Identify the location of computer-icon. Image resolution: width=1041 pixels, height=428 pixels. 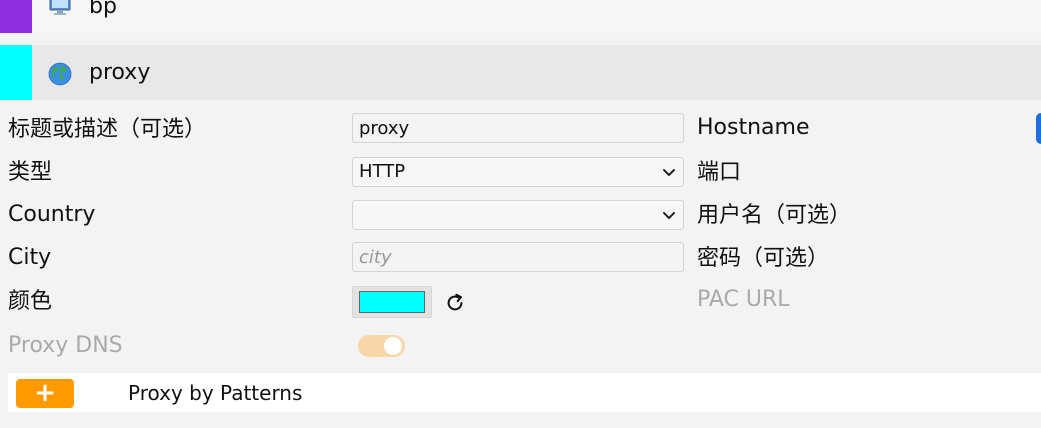
(60, 7).